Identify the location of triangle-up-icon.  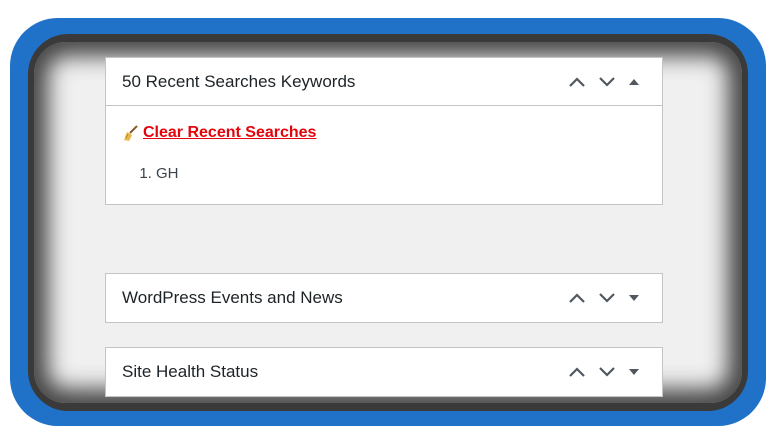
(634, 81).